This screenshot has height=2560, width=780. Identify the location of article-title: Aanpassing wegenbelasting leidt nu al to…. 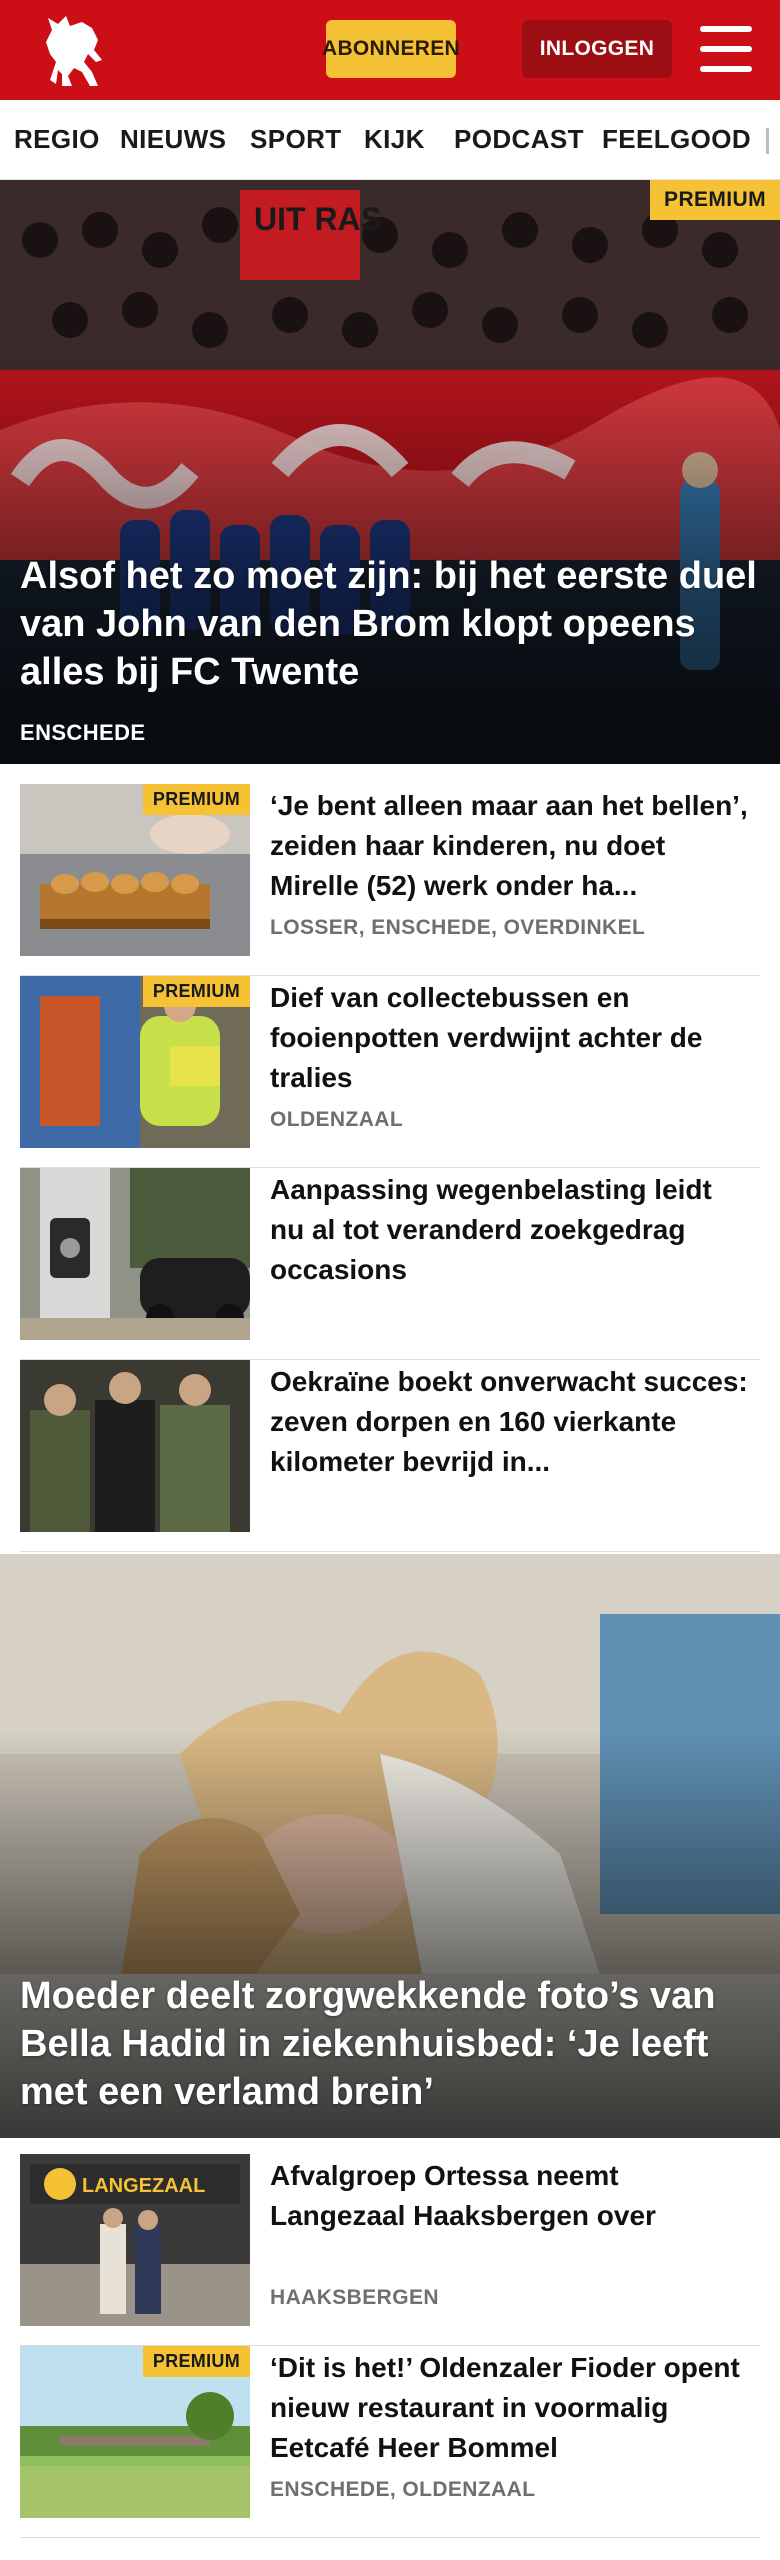
(510, 1230).